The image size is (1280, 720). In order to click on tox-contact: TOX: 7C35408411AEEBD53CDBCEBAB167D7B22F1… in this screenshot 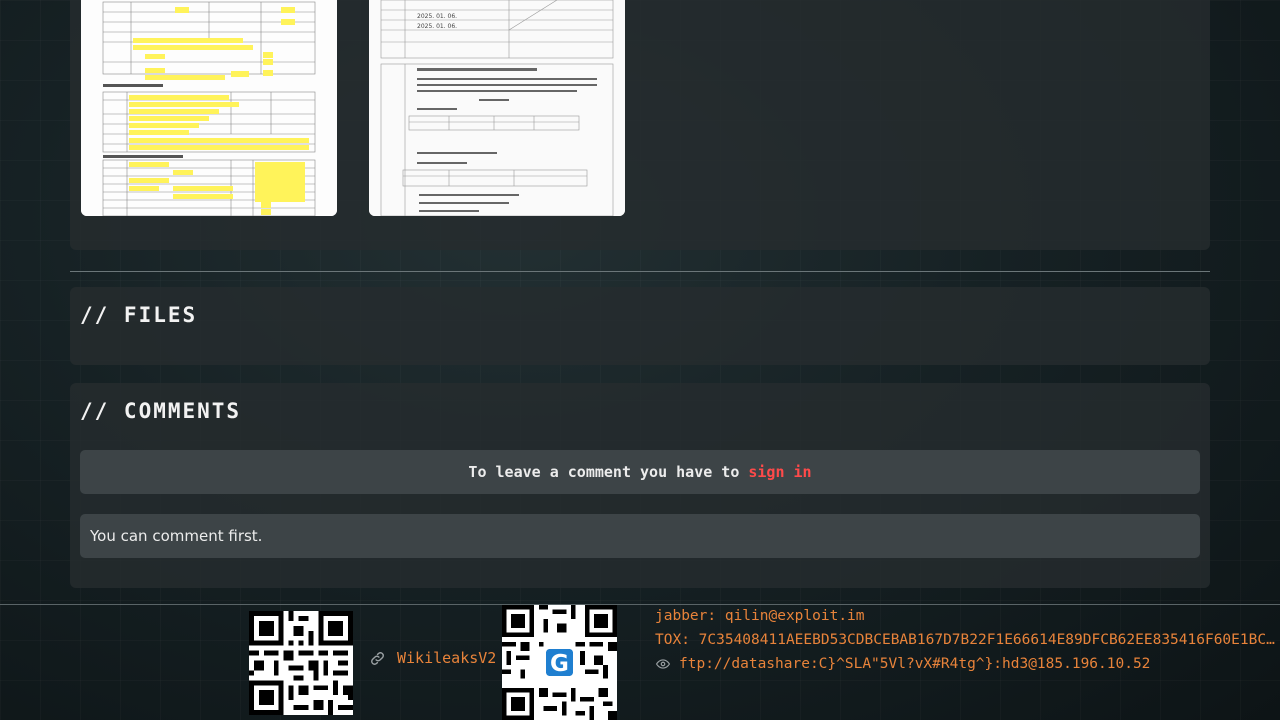, I will do `click(965, 640)`.